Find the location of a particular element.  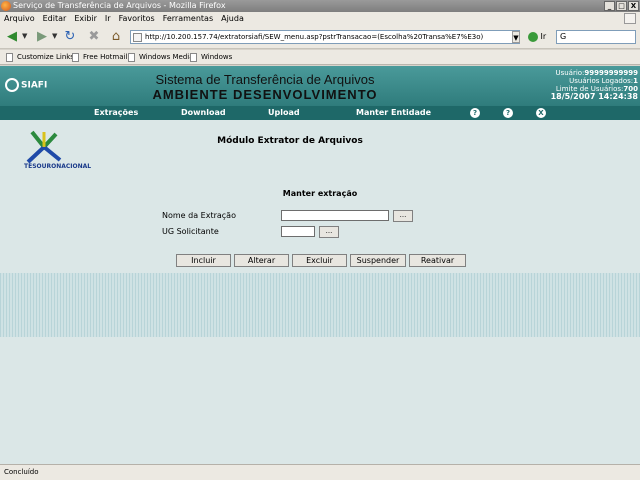

bookmark-windows: Windows is located at coordinates (211, 57).